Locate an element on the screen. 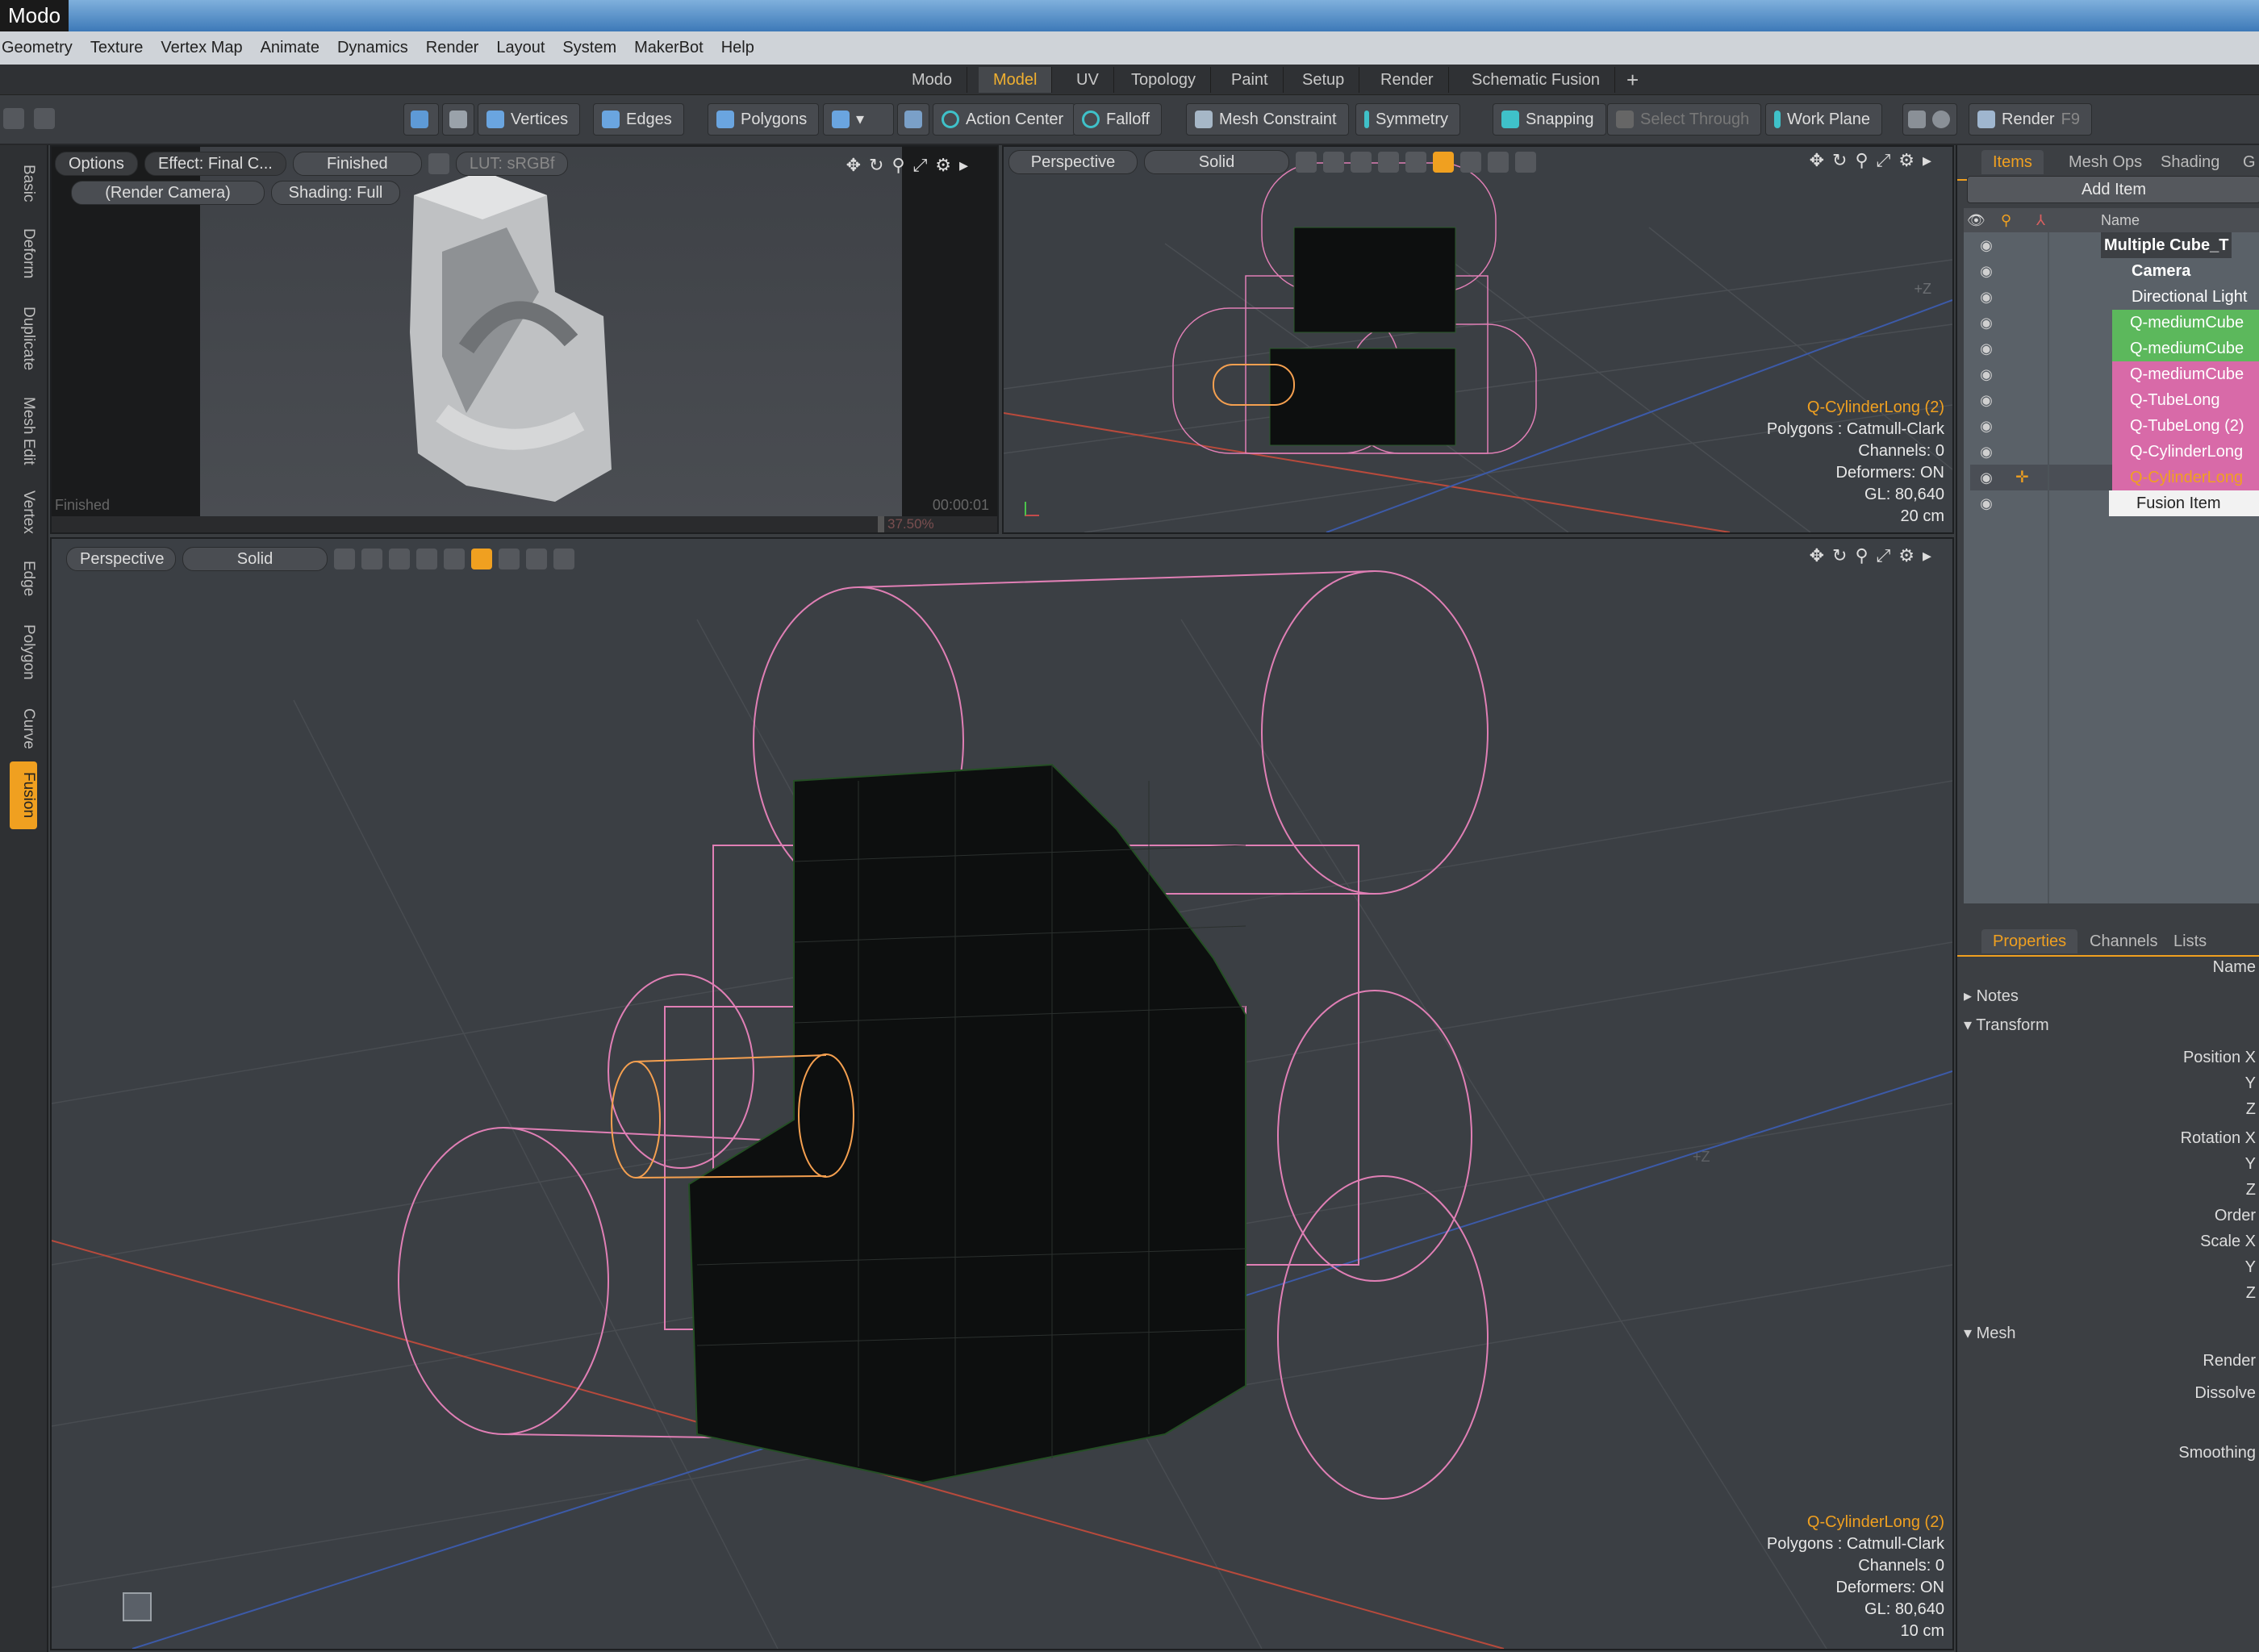 The image size is (2259, 1652). rotate-icon: ↻ is located at coordinates (1840, 556).